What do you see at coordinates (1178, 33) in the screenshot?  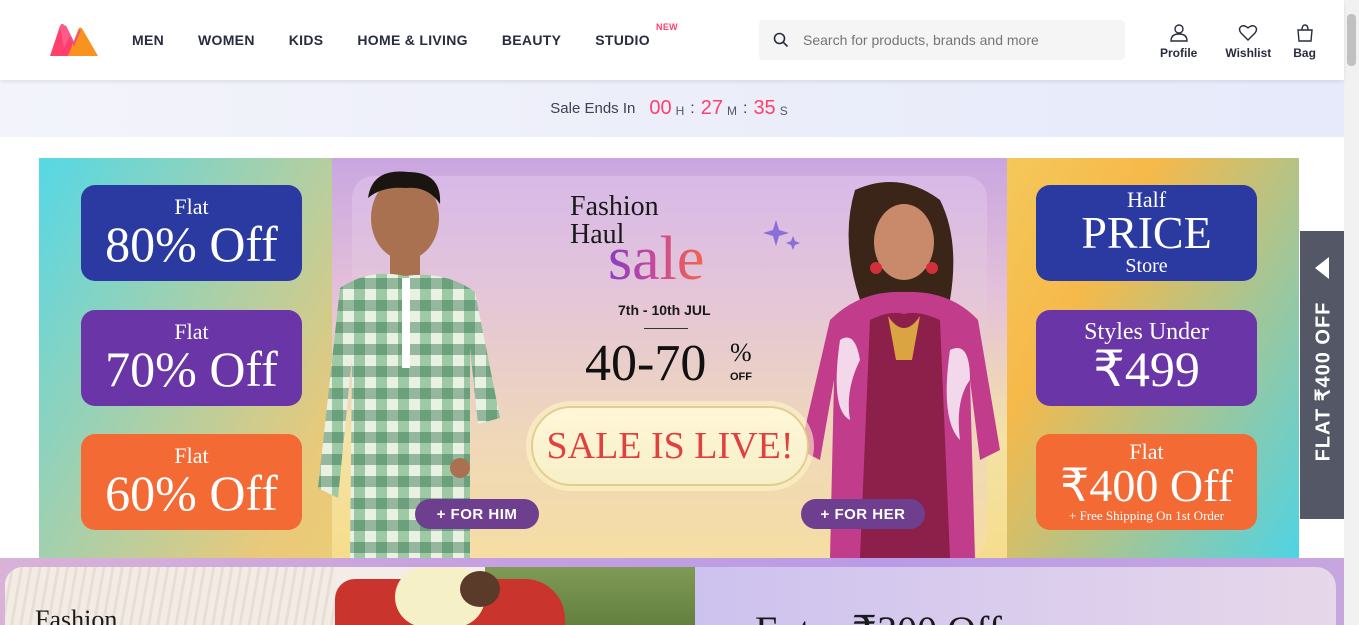 I see `profile-icon` at bounding box center [1178, 33].